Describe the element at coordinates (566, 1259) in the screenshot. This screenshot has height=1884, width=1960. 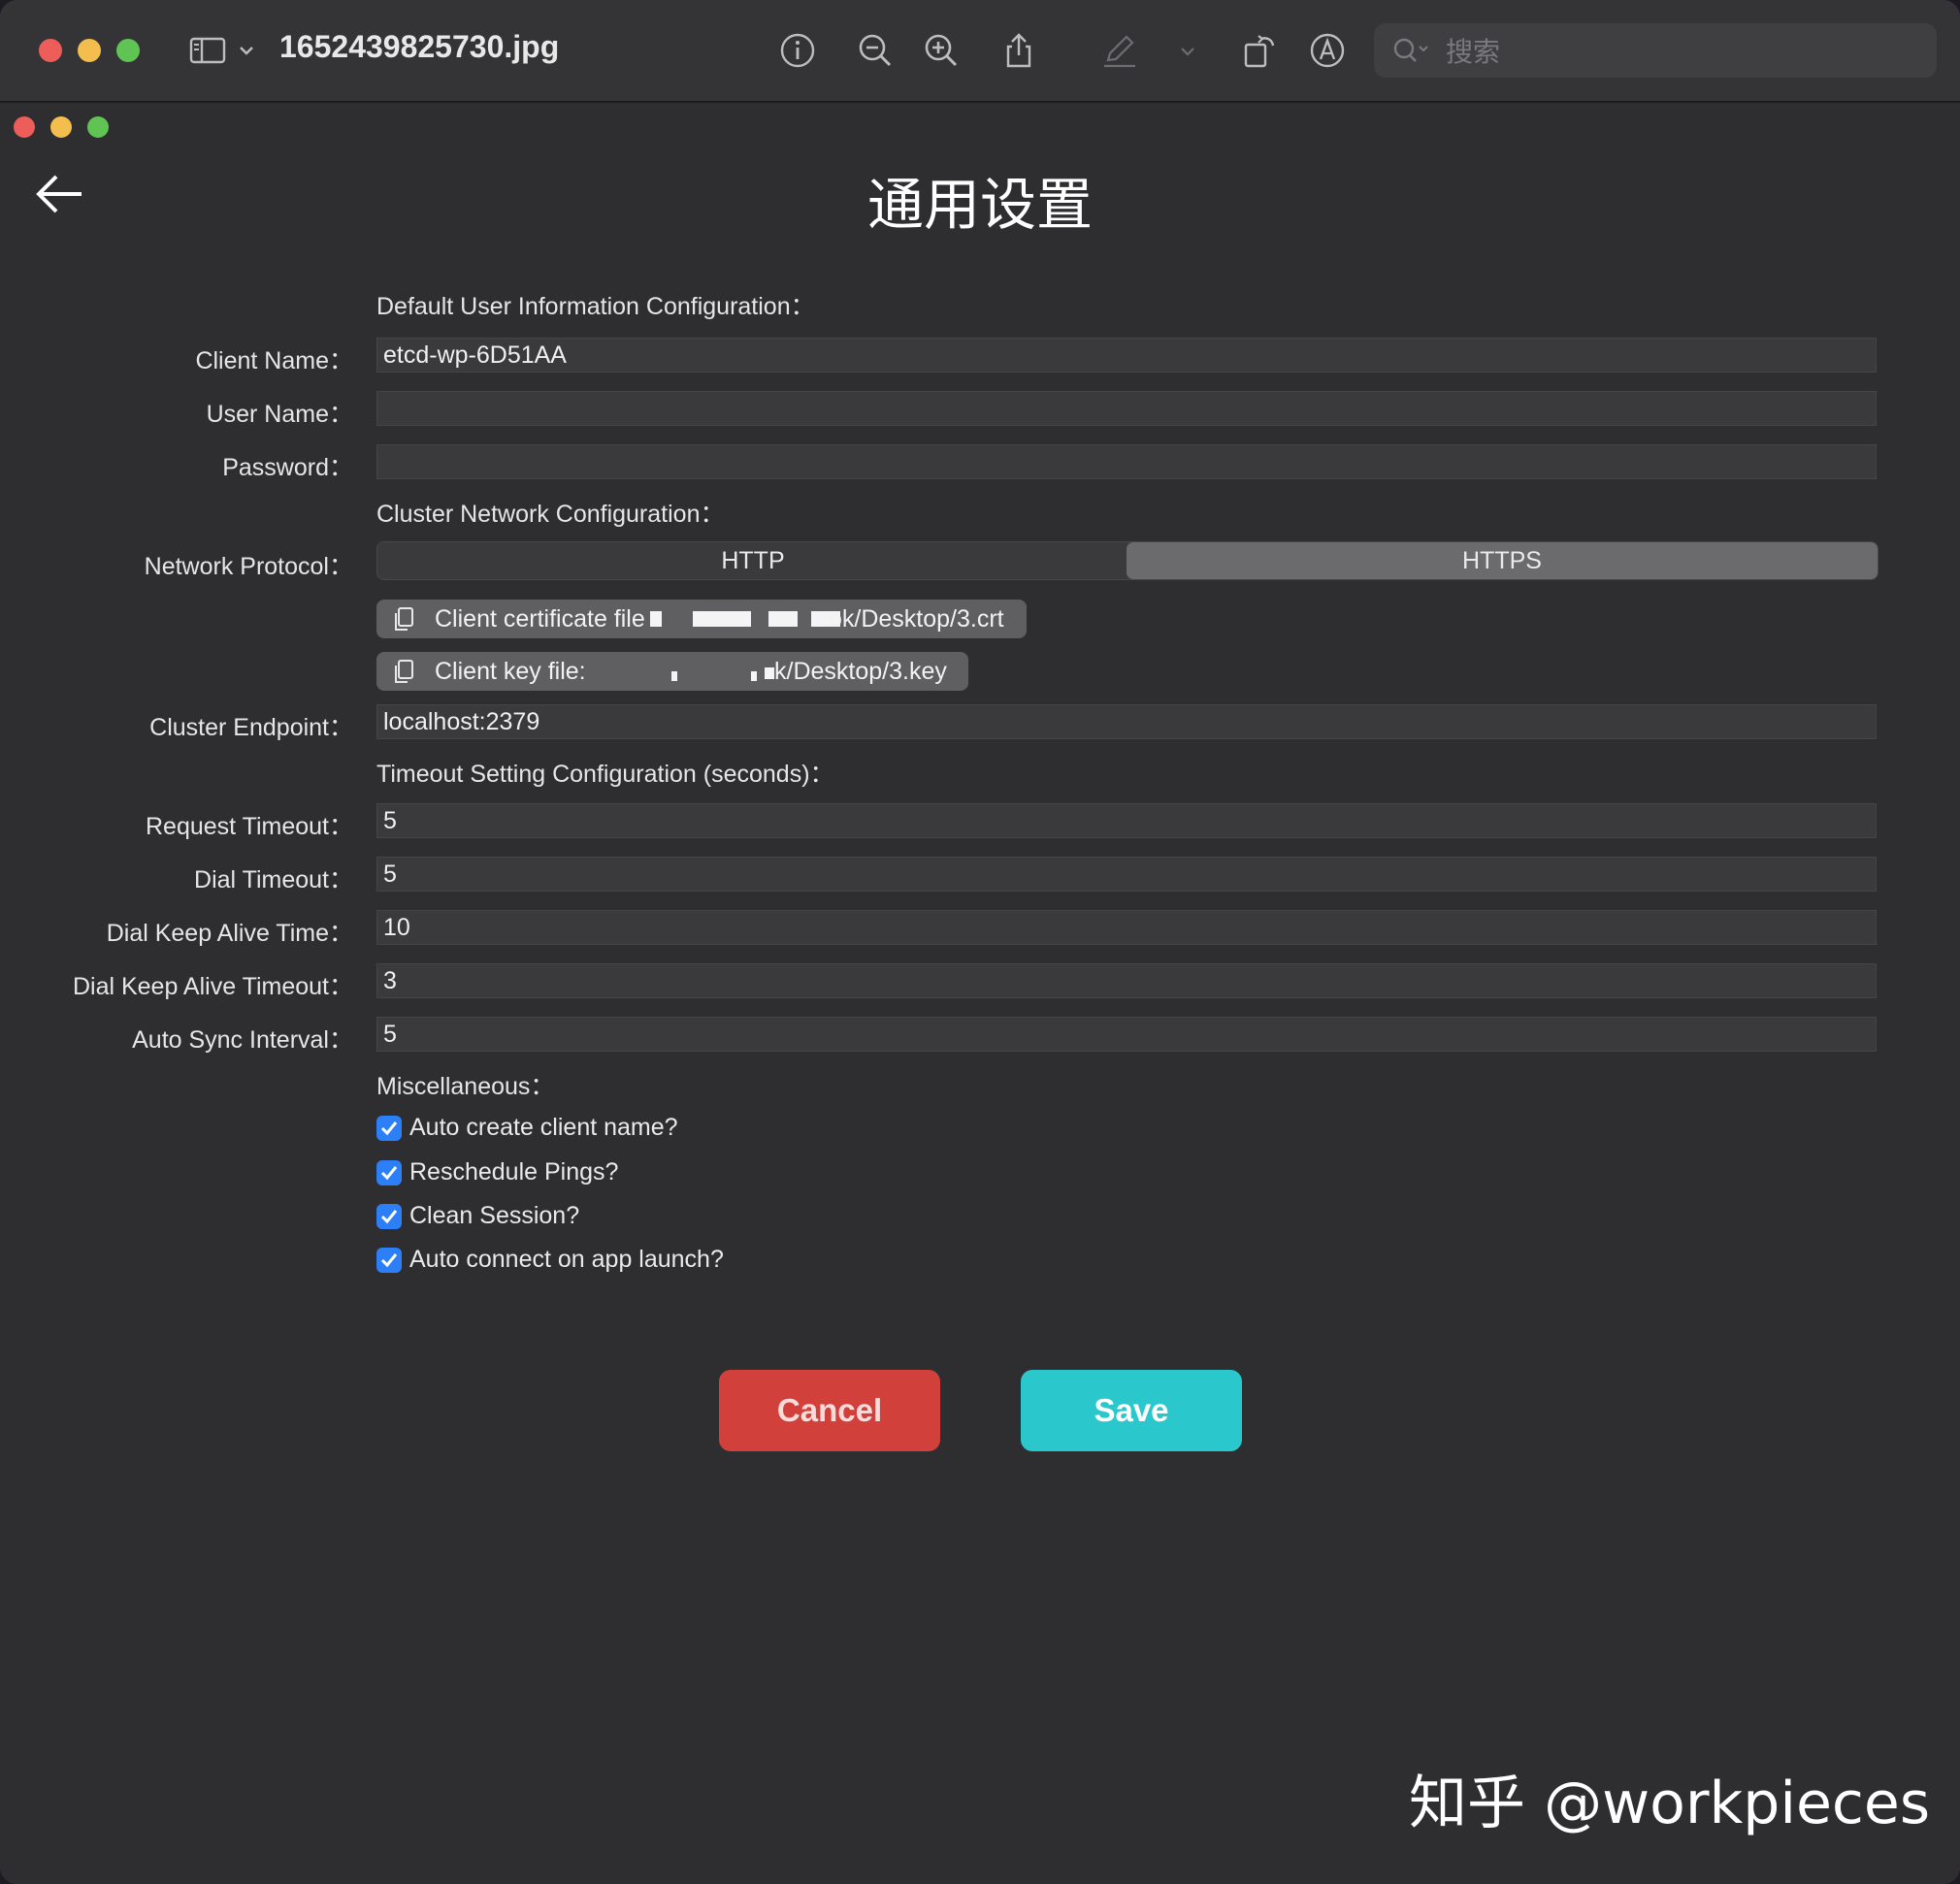
I see `checkbox-label: Auto connect on app launch?` at that location.